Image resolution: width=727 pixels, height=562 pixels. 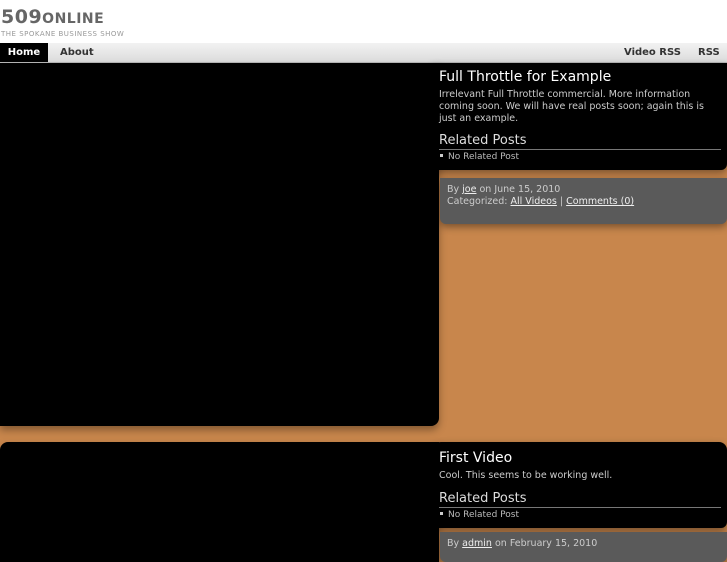 What do you see at coordinates (544, 543) in the screenshot?
I see `post-date: on February 15, 2010` at bounding box center [544, 543].